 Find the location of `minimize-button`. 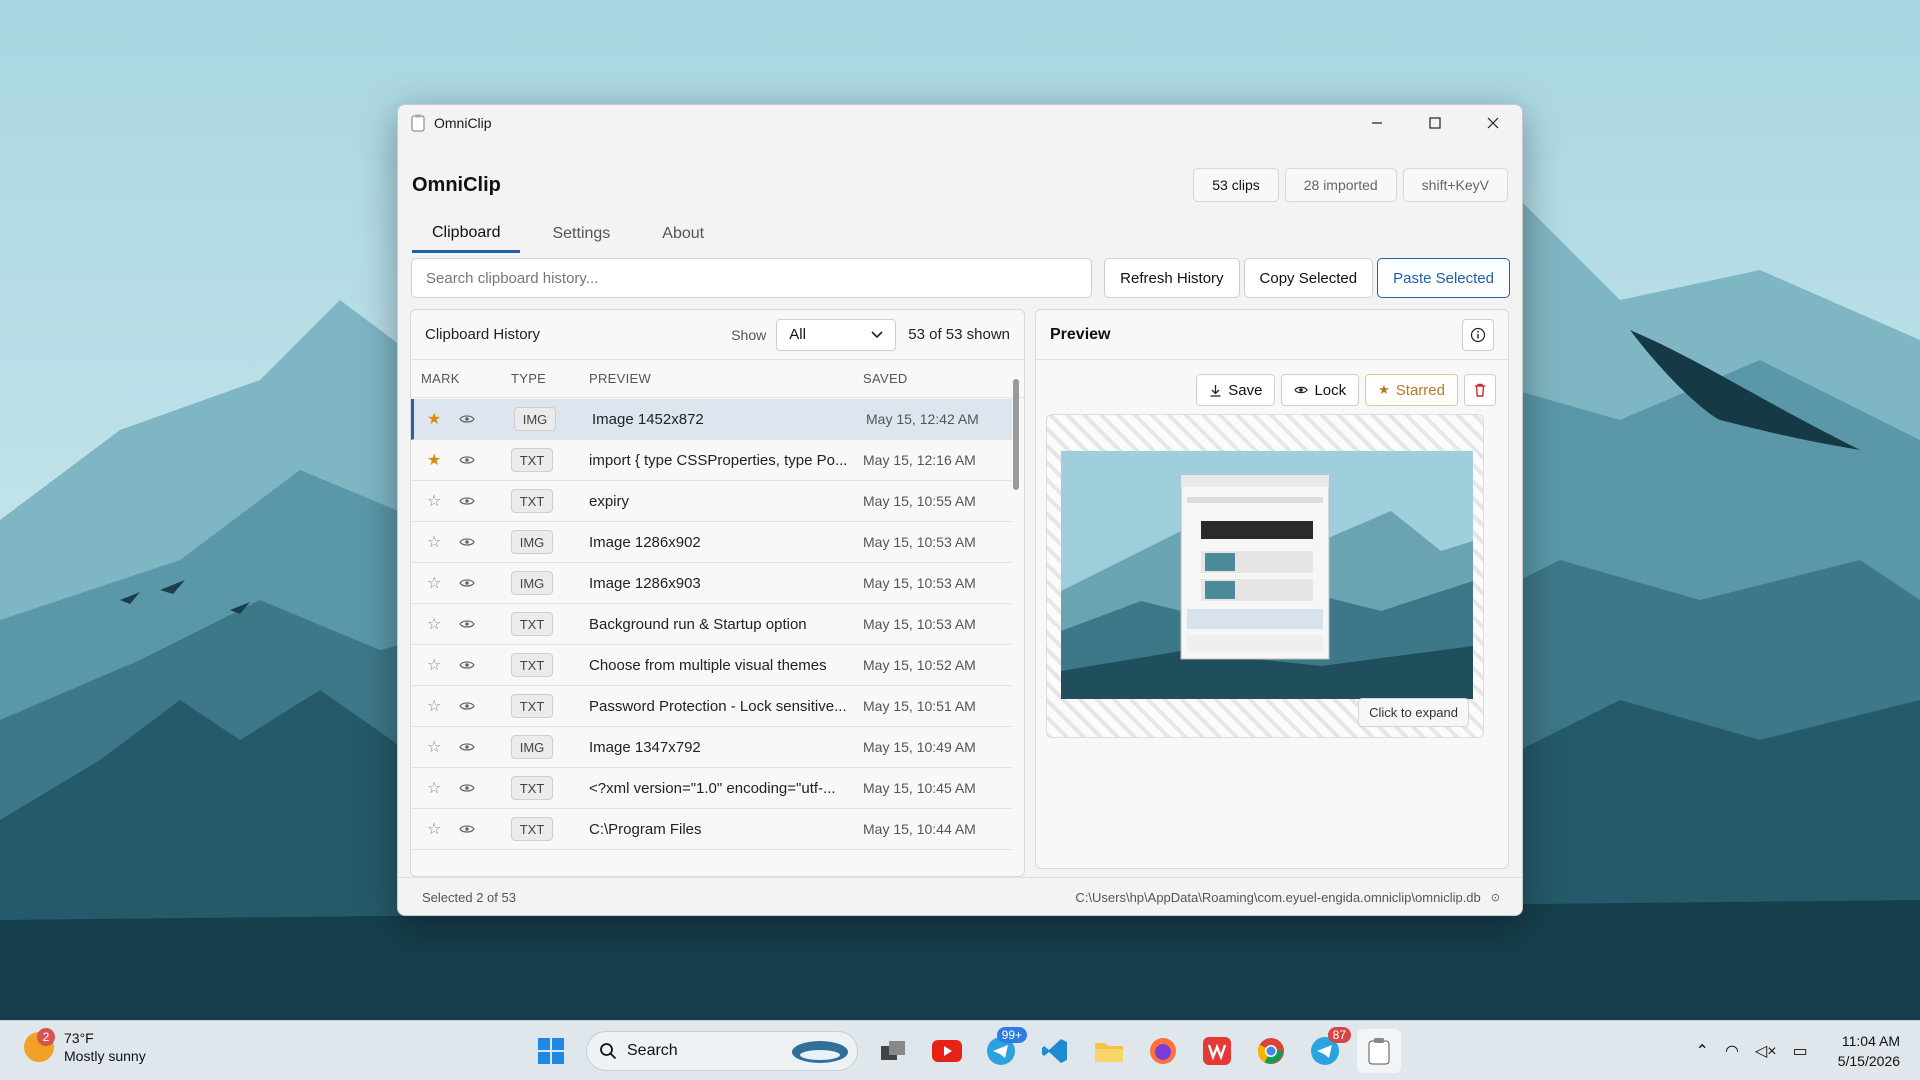

minimize-button is located at coordinates (1377, 123).